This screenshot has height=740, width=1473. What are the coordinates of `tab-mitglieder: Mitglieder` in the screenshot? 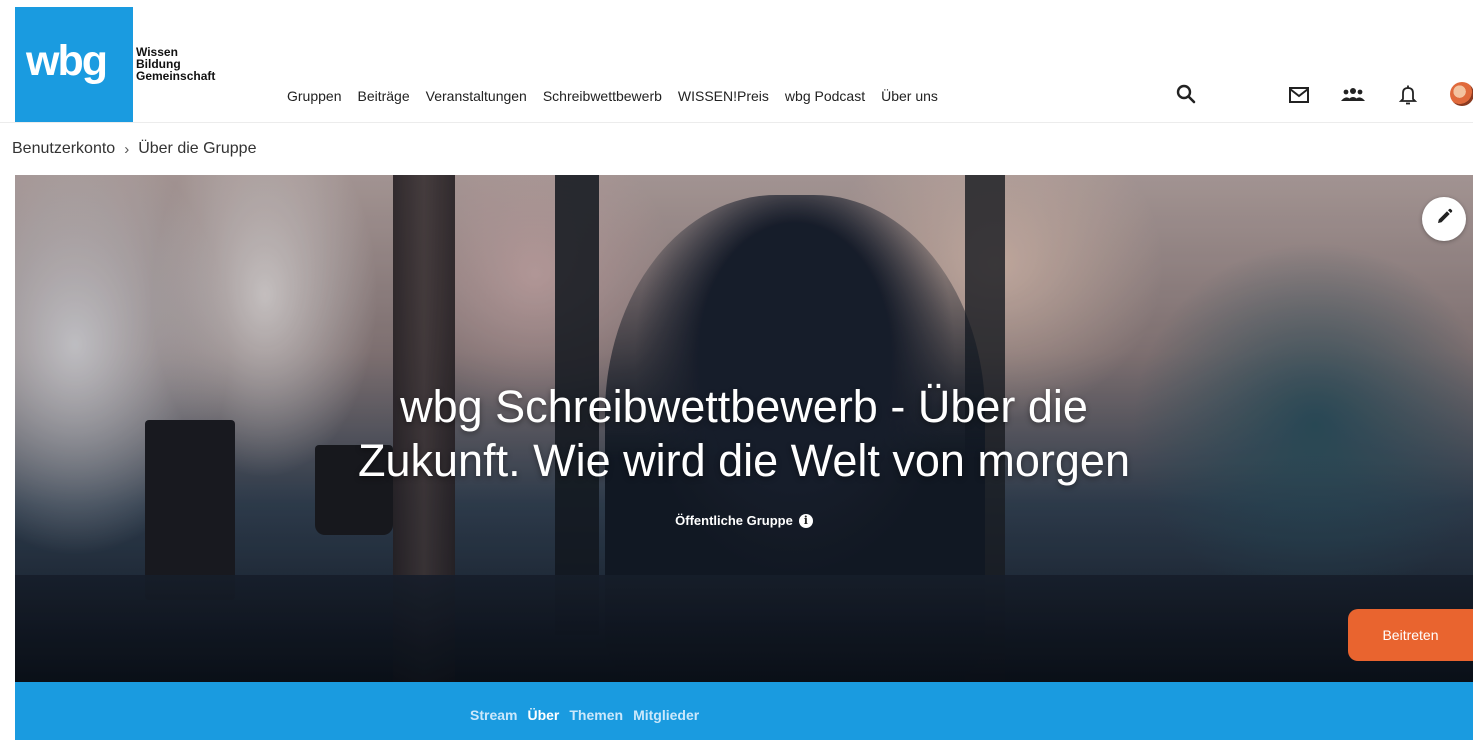 It's located at (666, 715).